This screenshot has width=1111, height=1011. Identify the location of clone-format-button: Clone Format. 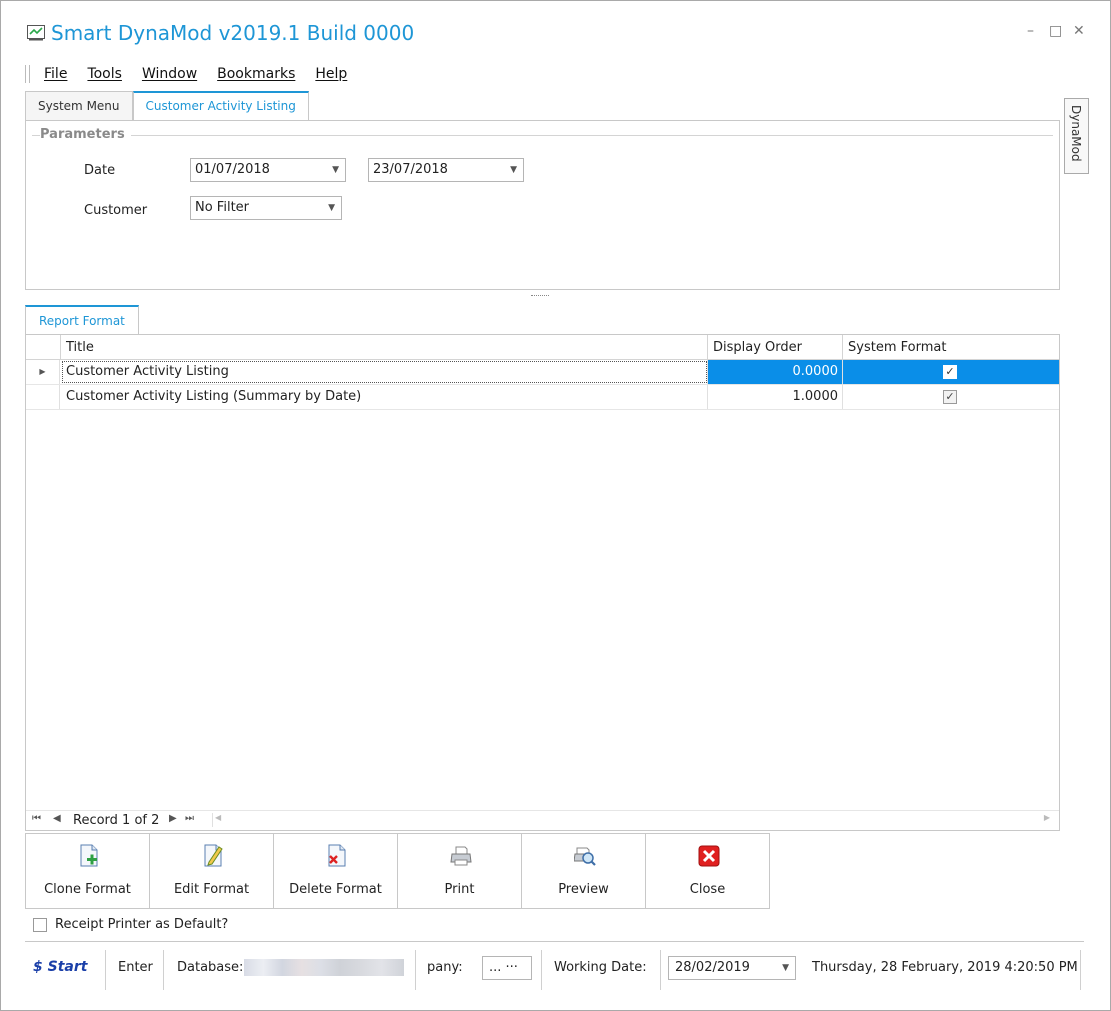
(87, 871).